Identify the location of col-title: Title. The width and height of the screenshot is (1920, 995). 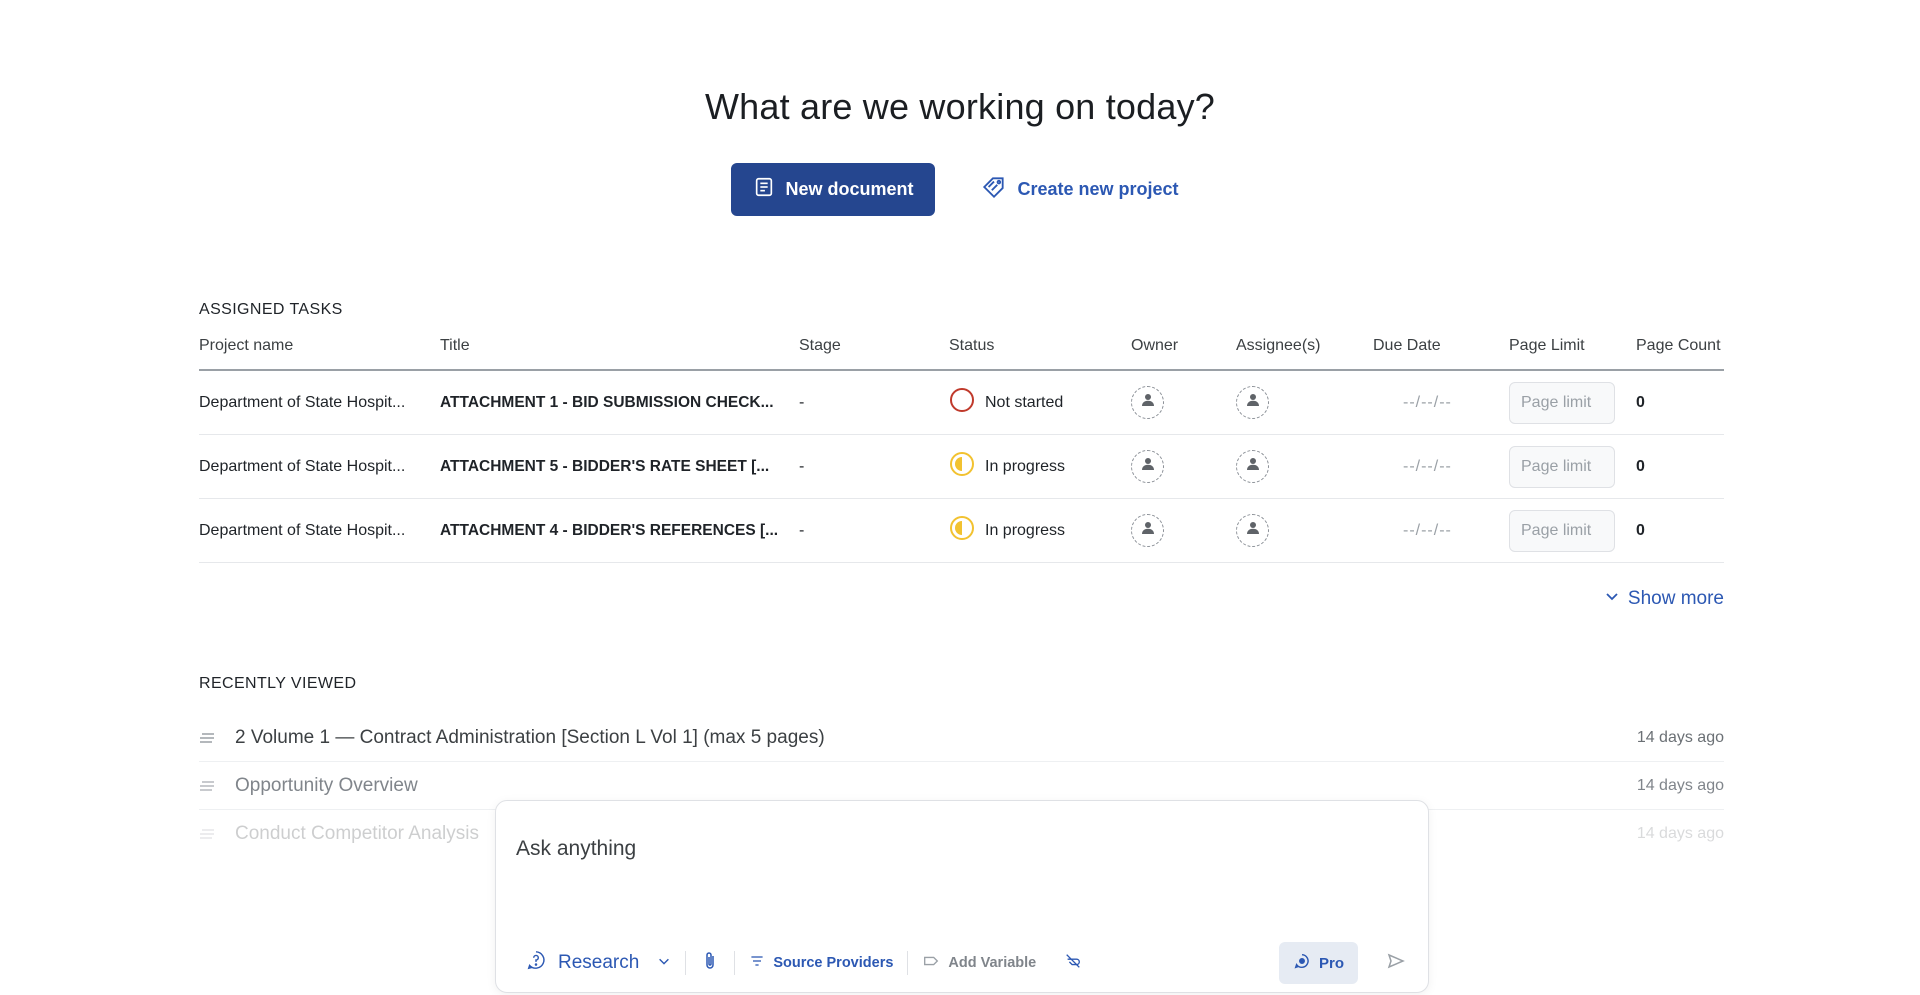
(619, 346).